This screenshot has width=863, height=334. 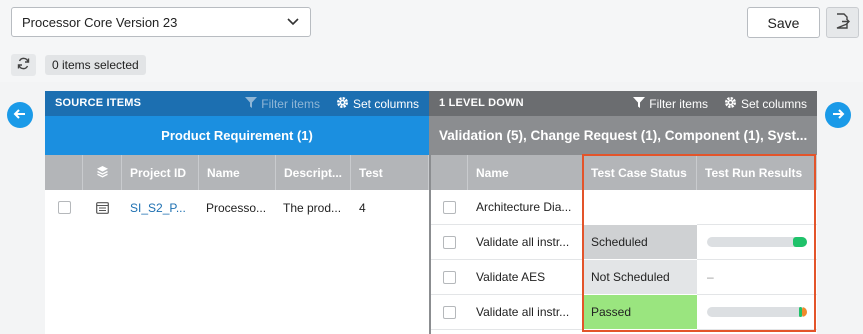 I want to click on test-case-status-cell: Not Scheduled, so click(x=640, y=277).